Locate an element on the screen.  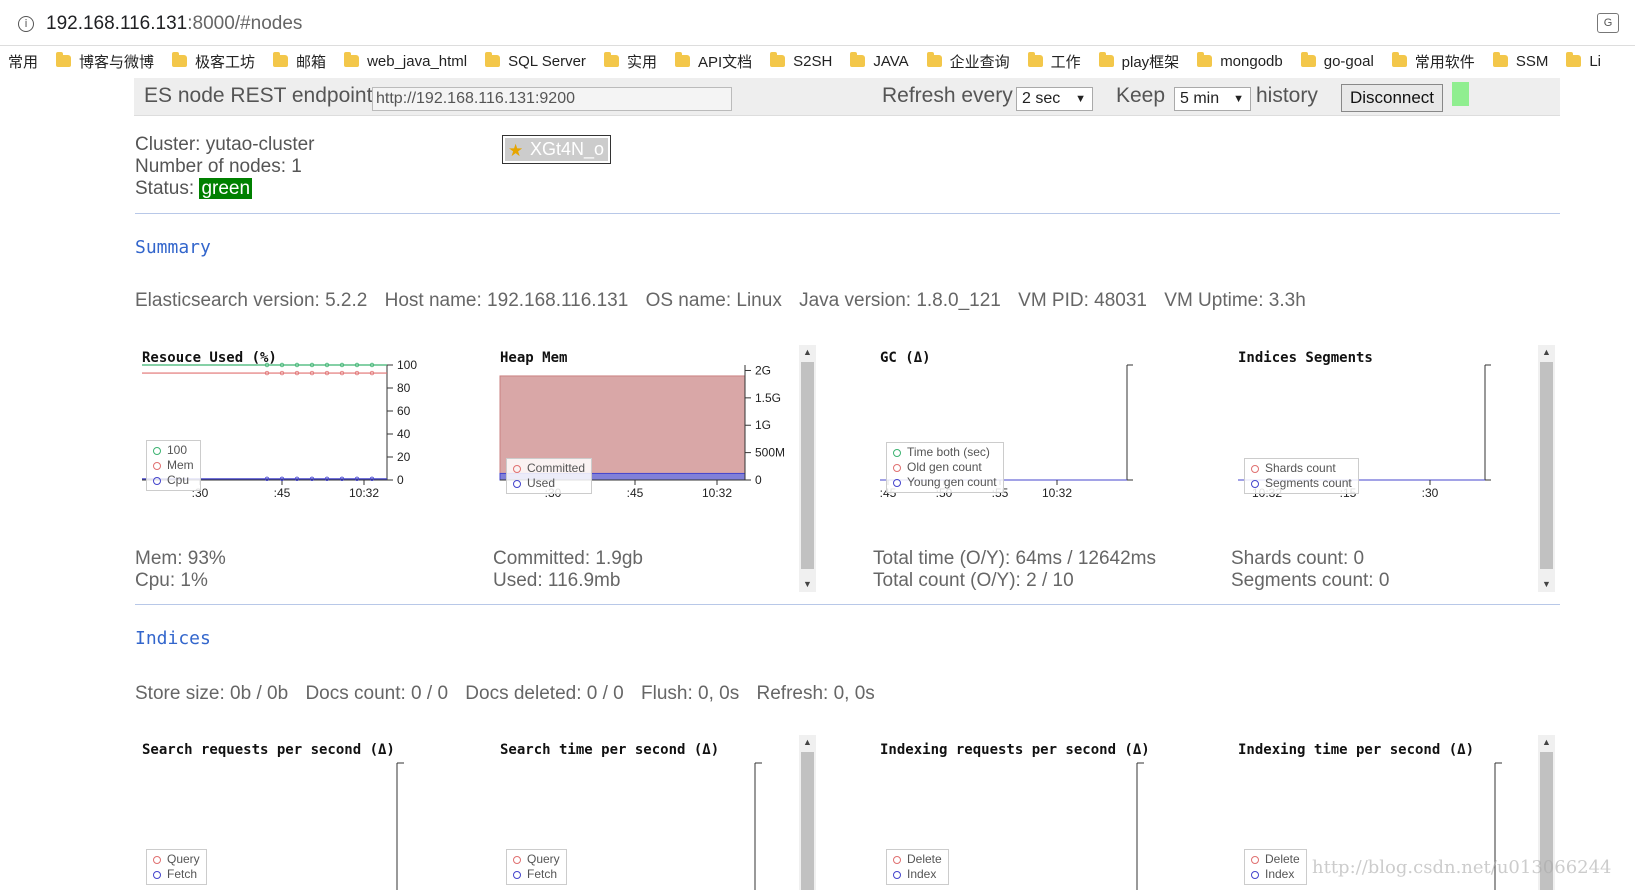
heap-chart-title: Heap Mem is located at coordinates (534, 358).